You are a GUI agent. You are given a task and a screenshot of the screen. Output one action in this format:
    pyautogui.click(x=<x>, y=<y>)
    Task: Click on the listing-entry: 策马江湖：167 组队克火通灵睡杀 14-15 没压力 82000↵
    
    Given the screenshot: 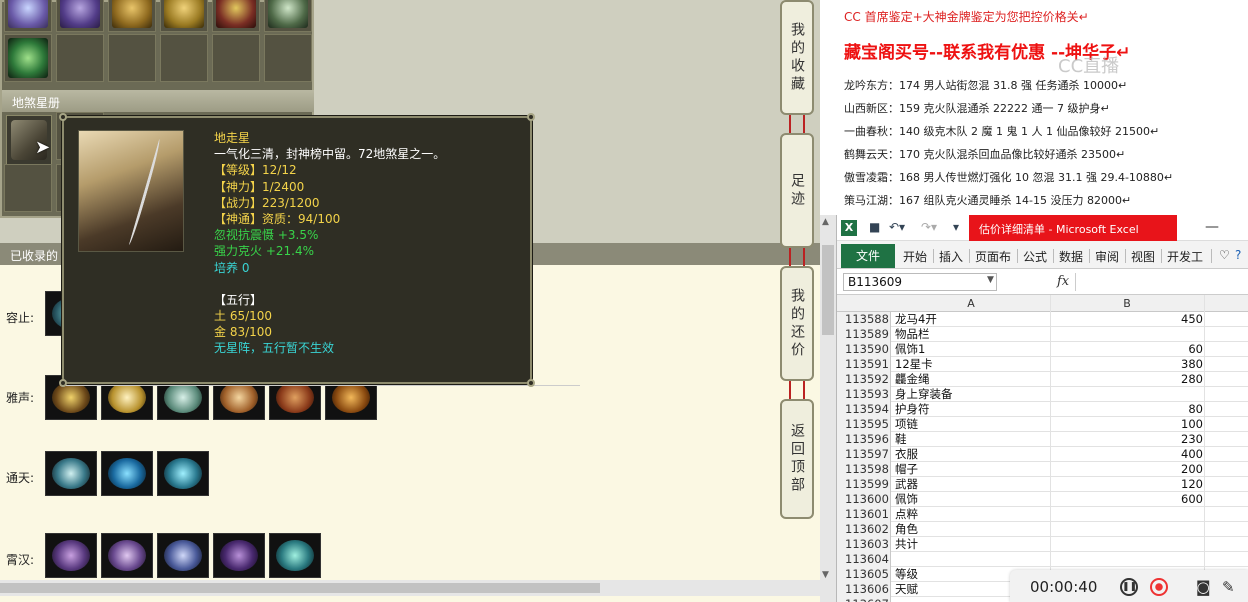 What is the action you would take?
    pyautogui.click(x=988, y=200)
    